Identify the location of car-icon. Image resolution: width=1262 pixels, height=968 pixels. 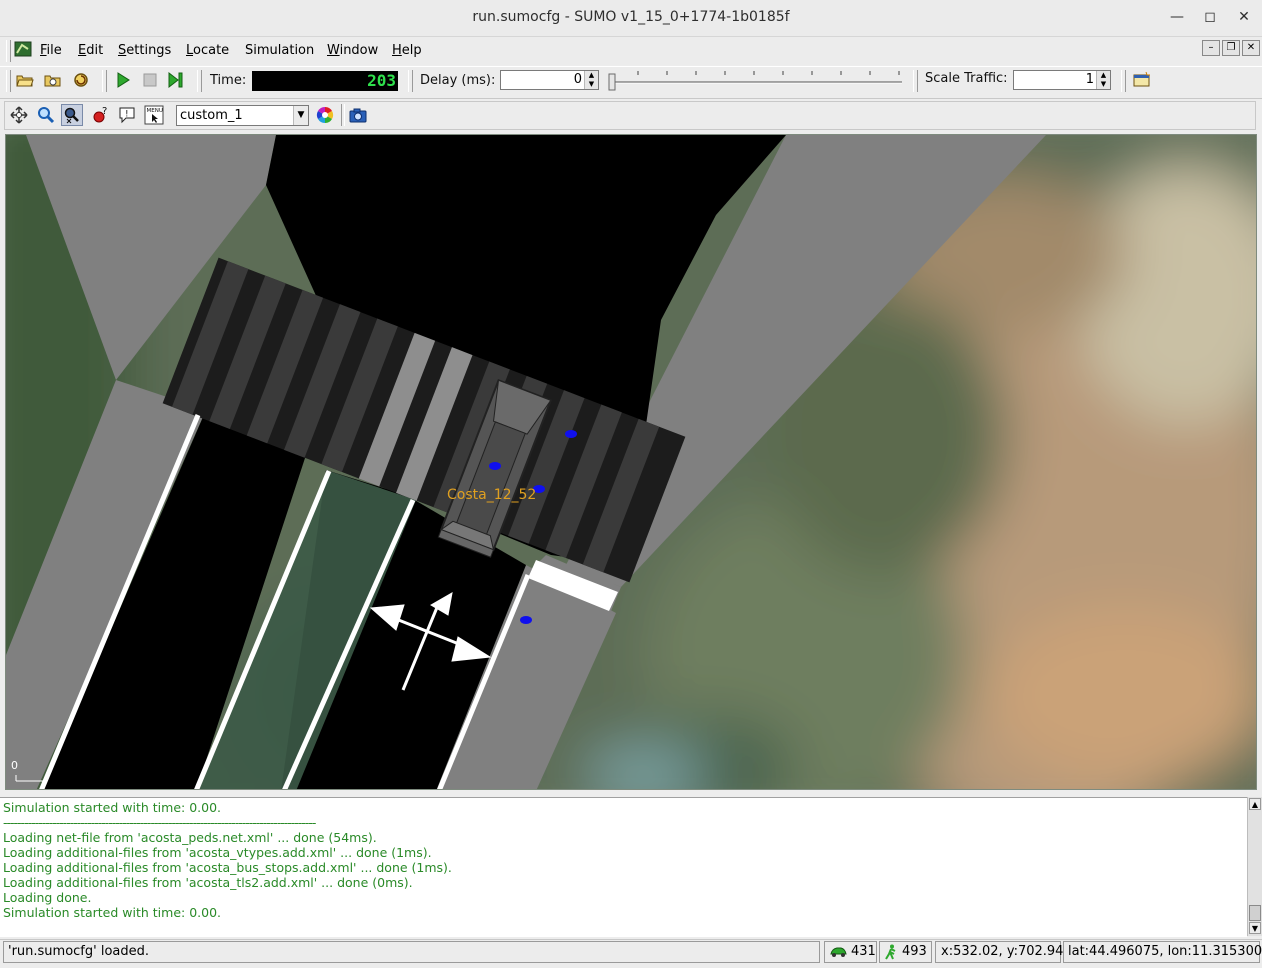
(838, 952).